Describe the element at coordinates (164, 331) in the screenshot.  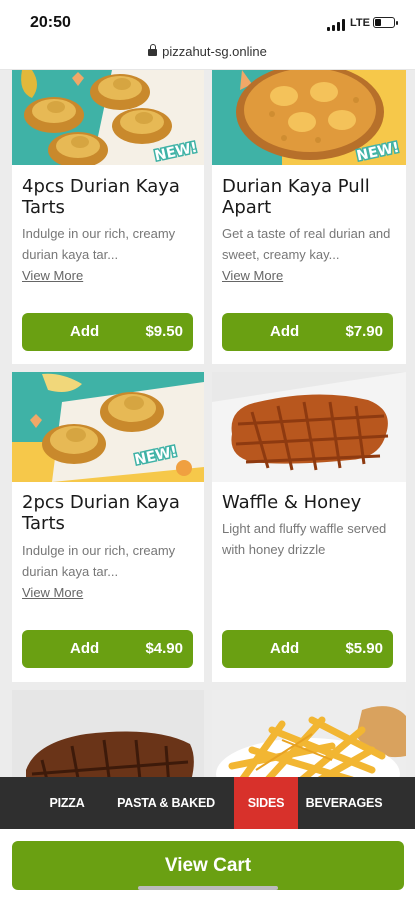
I see `price: $9.50` at that location.